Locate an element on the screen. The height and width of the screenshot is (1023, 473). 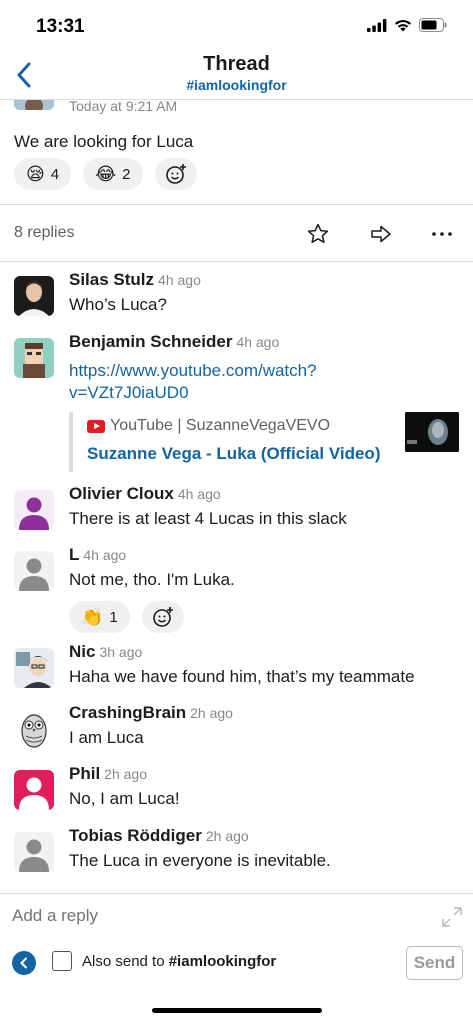
reaction-joy: 😂 2 is located at coordinates (113, 174).